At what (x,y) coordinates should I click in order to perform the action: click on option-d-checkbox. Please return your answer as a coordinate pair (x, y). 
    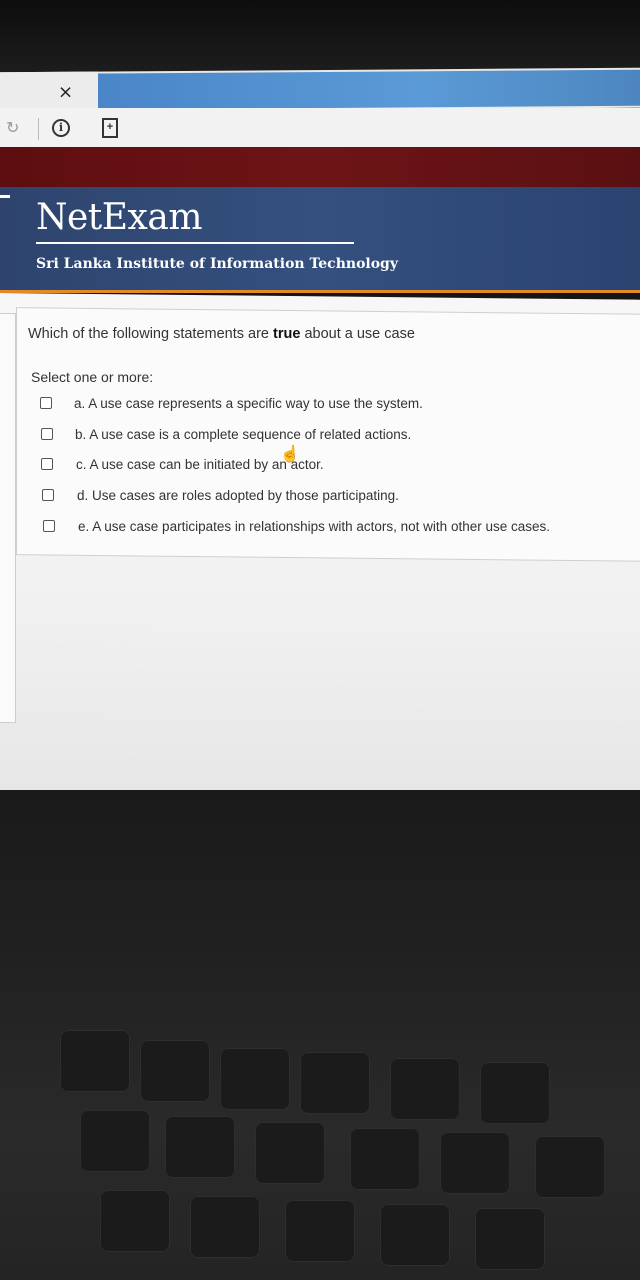
    Looking at the image, I should click on (48, 495).